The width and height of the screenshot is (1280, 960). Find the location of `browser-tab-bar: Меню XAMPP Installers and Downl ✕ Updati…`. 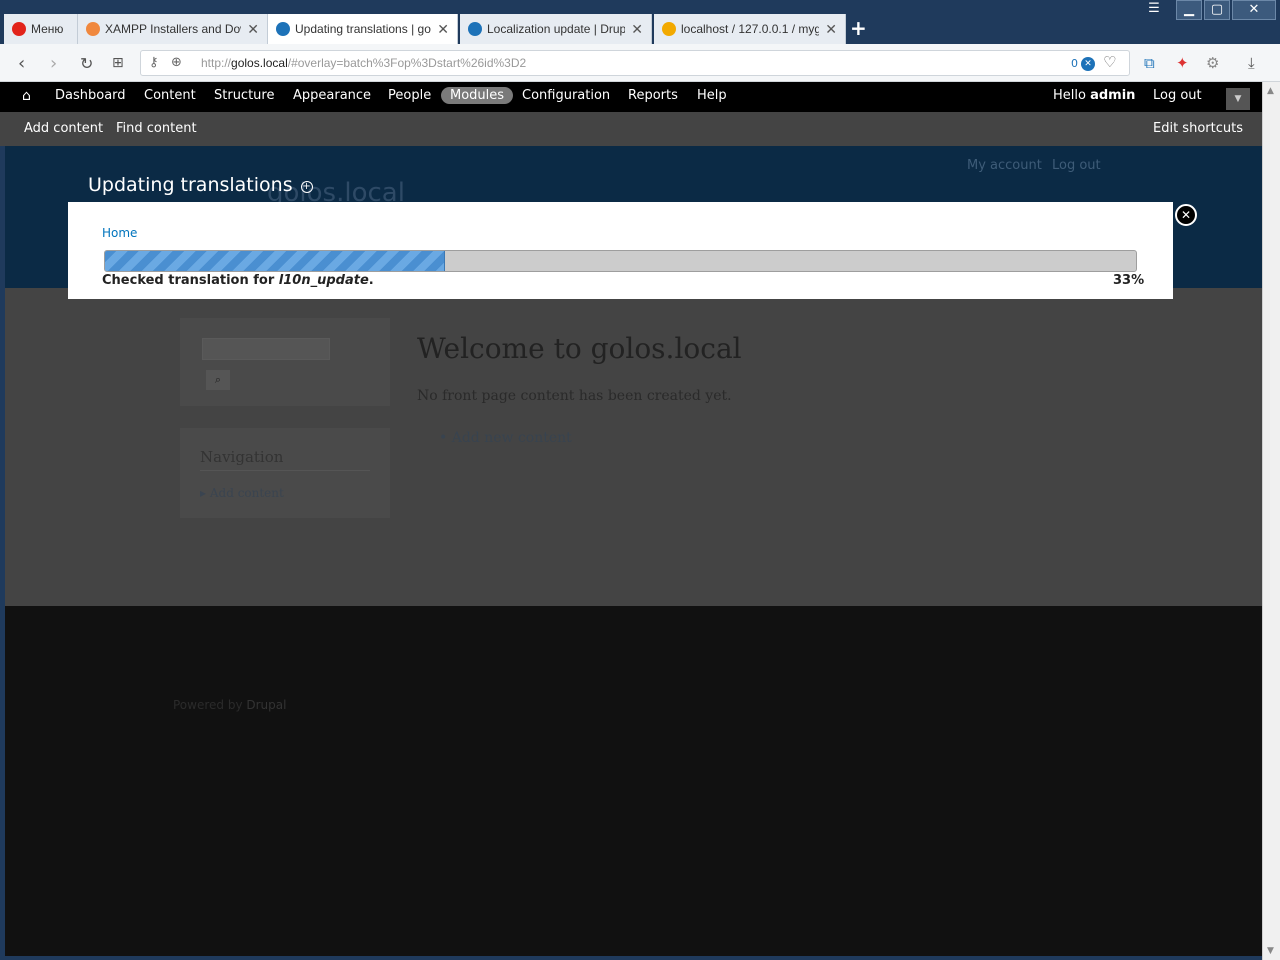

browser-tab-bar: Меню XAMPP Installers and Downl ✕ Updati… is located at coordinates (640, 22).